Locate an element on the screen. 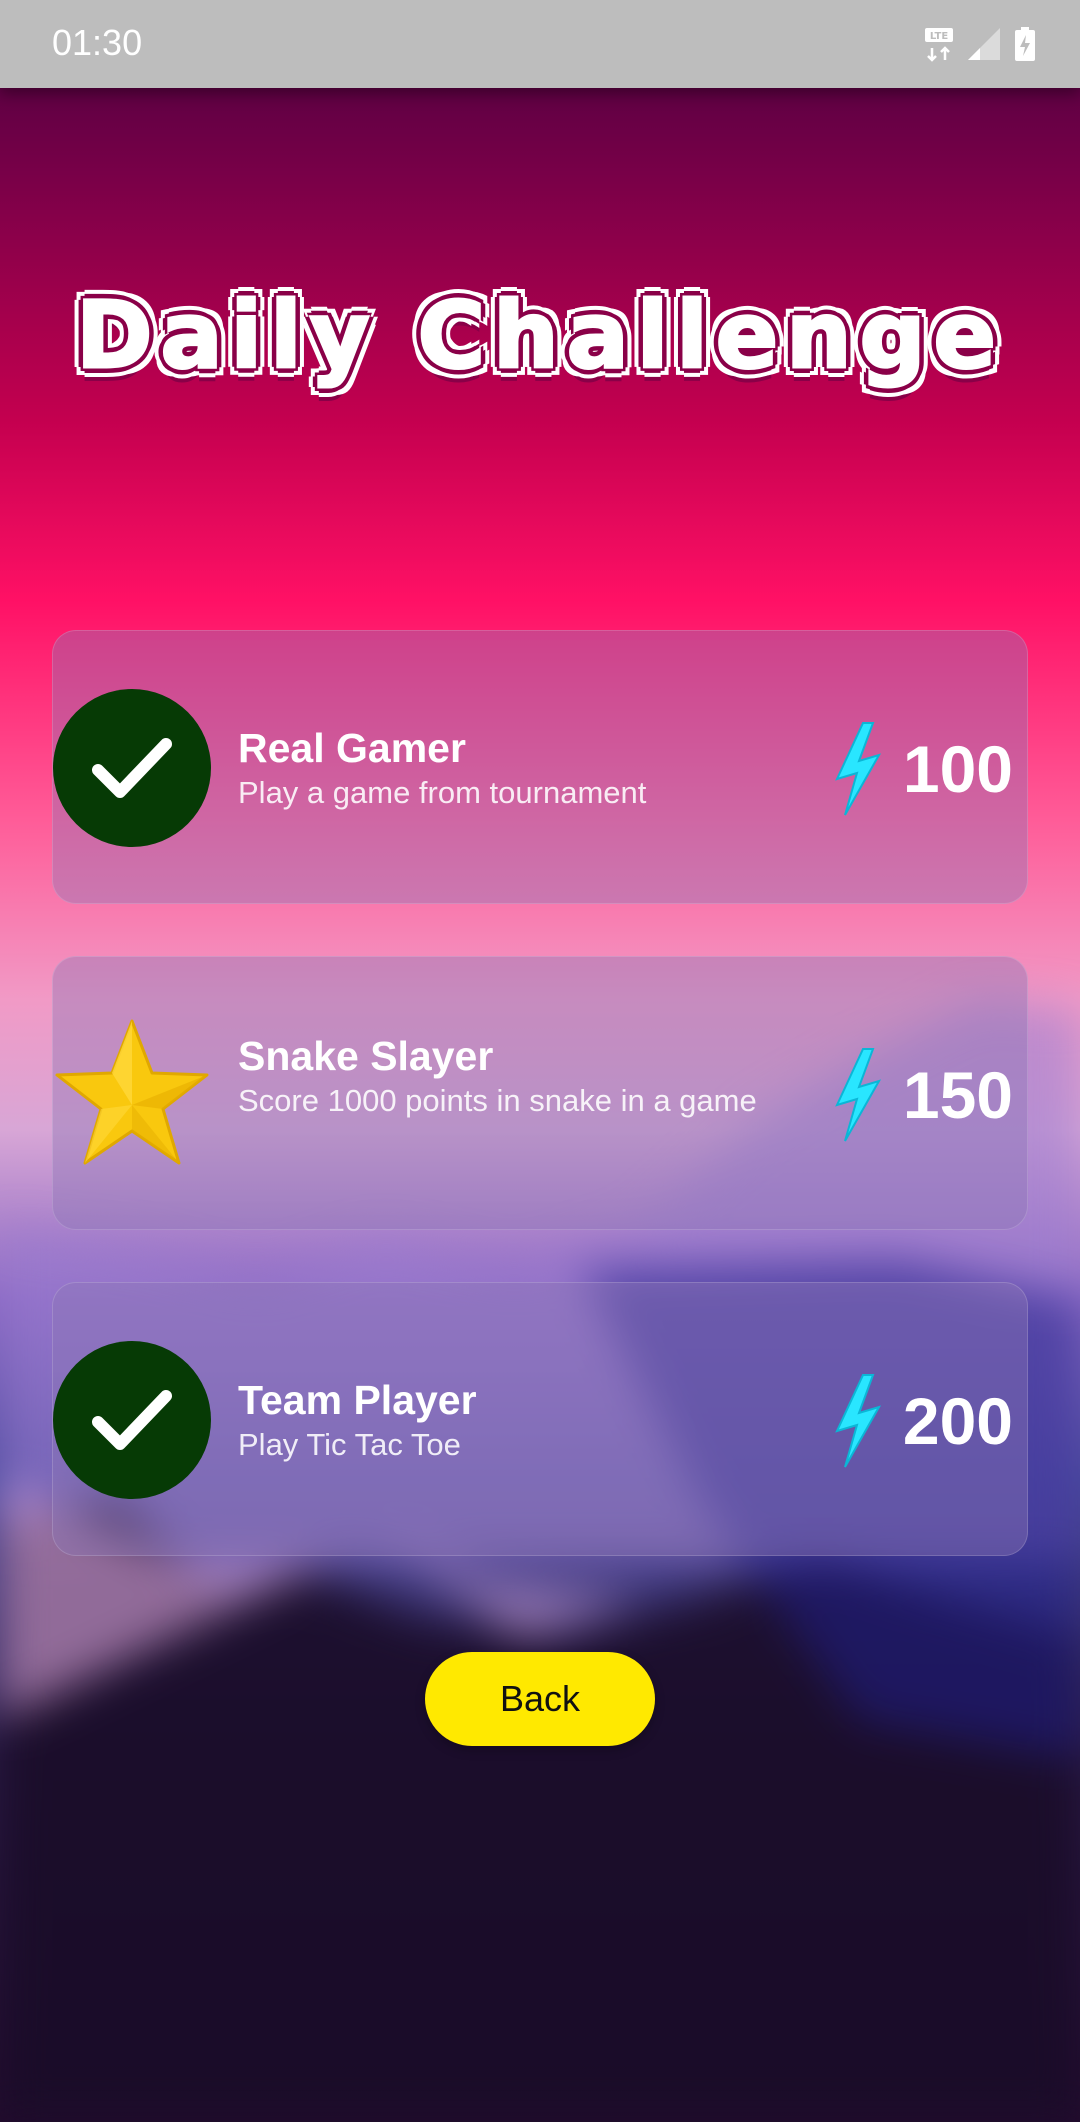 The height and width of the screenshot is (2122, 1080). status-icons: LTE is located at coordinates (980, 44).